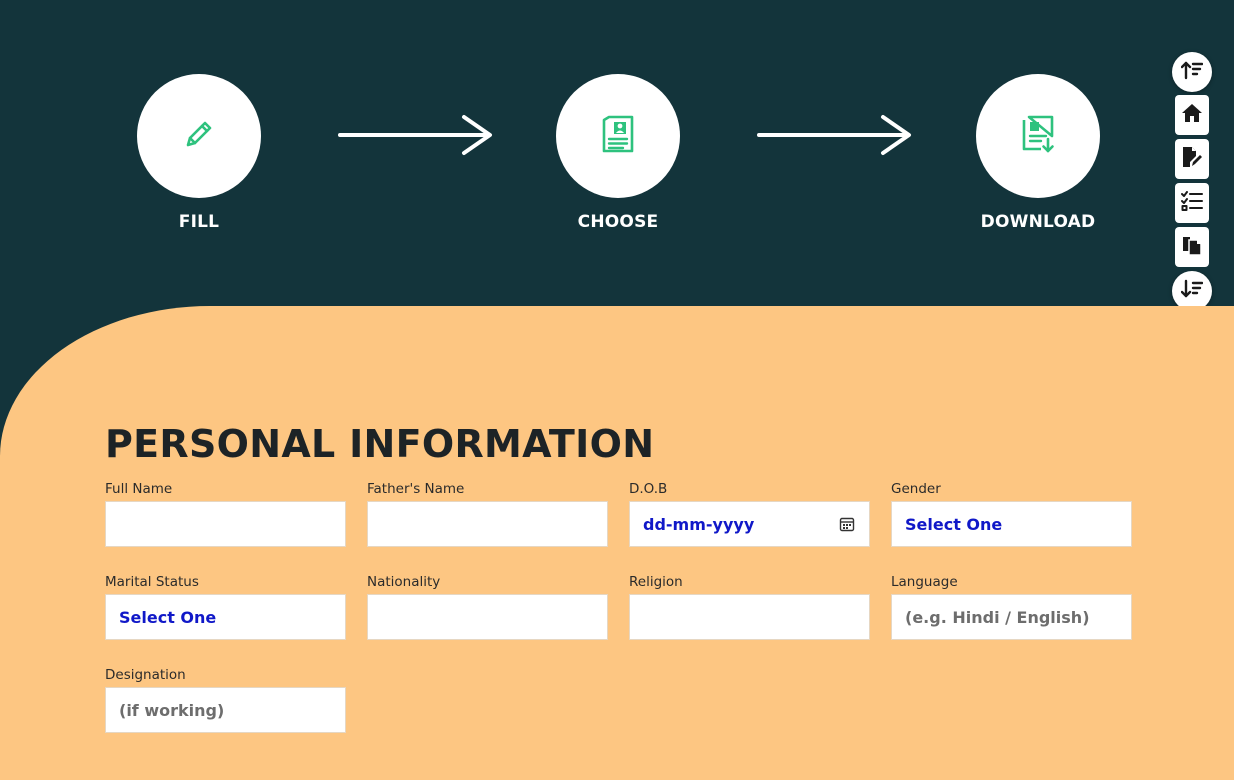  I want to click on step-download-circle, so click(1038, 136).